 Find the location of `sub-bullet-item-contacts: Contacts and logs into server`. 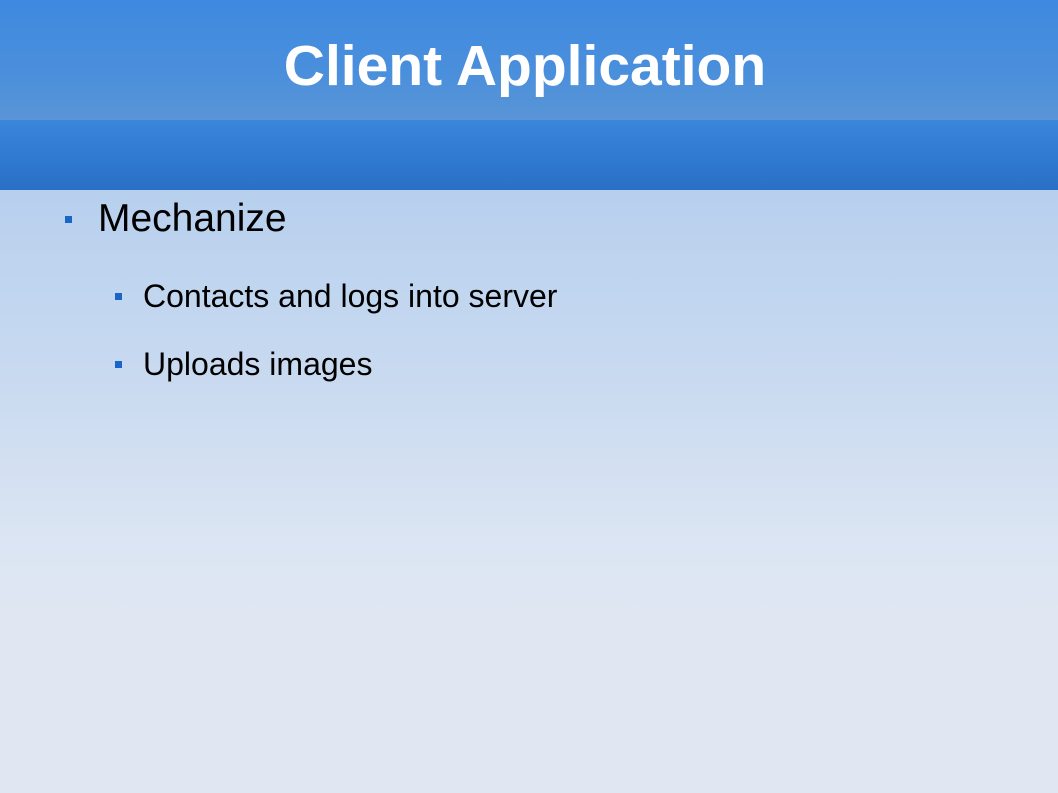

sub-bullet-item-contacts: Contacts and logs into server is located at coordinates (336, 296).